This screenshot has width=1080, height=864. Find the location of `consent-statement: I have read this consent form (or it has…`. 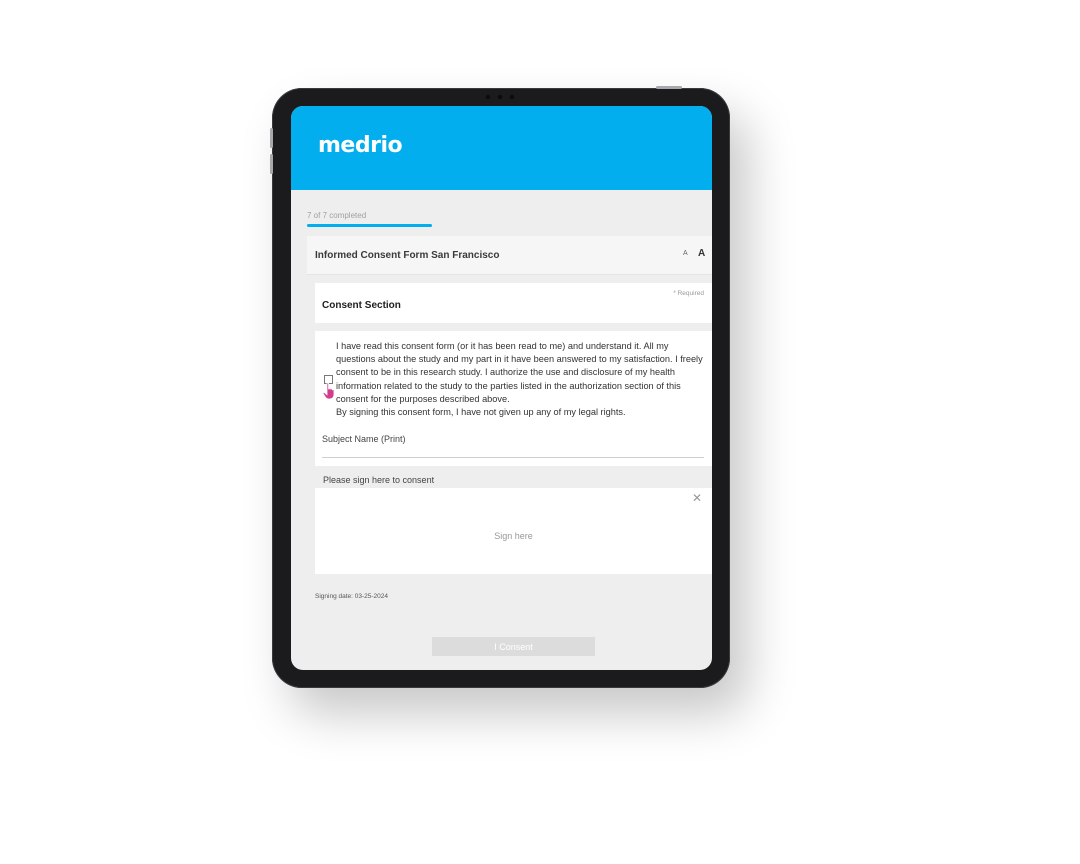

consent-statement: I have read this consent form (or it has… is located at coordinates (521, 379).